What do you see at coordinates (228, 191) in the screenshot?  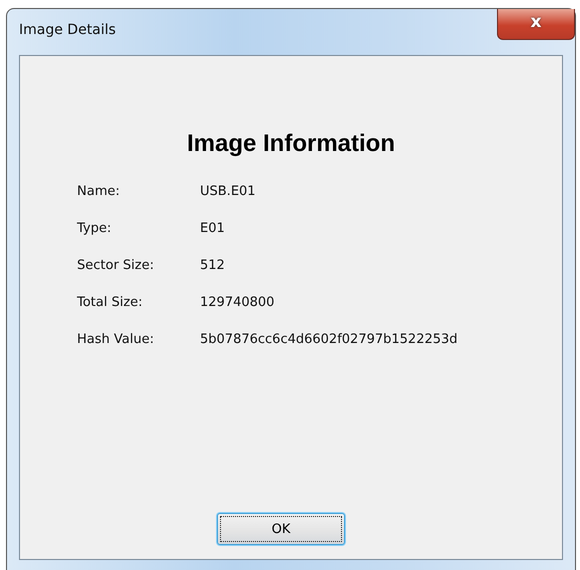 I see `field-value: USB.E01` at bounding box center [228, 191].